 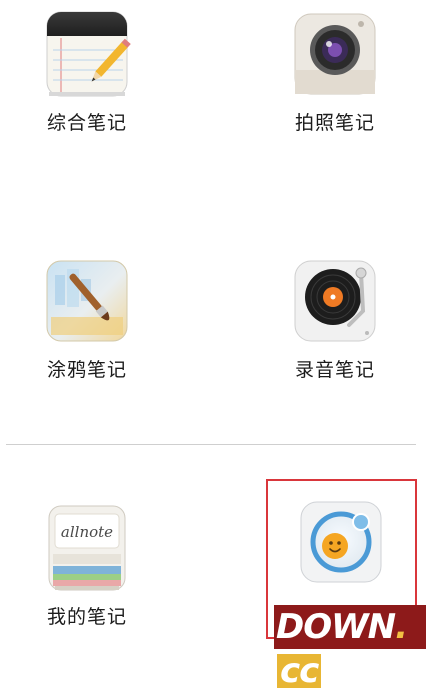 What do you see at coordinates (86, 123) in the screenshot?
I see `app-label: 综合笔记` at bounding box center [86, 123].